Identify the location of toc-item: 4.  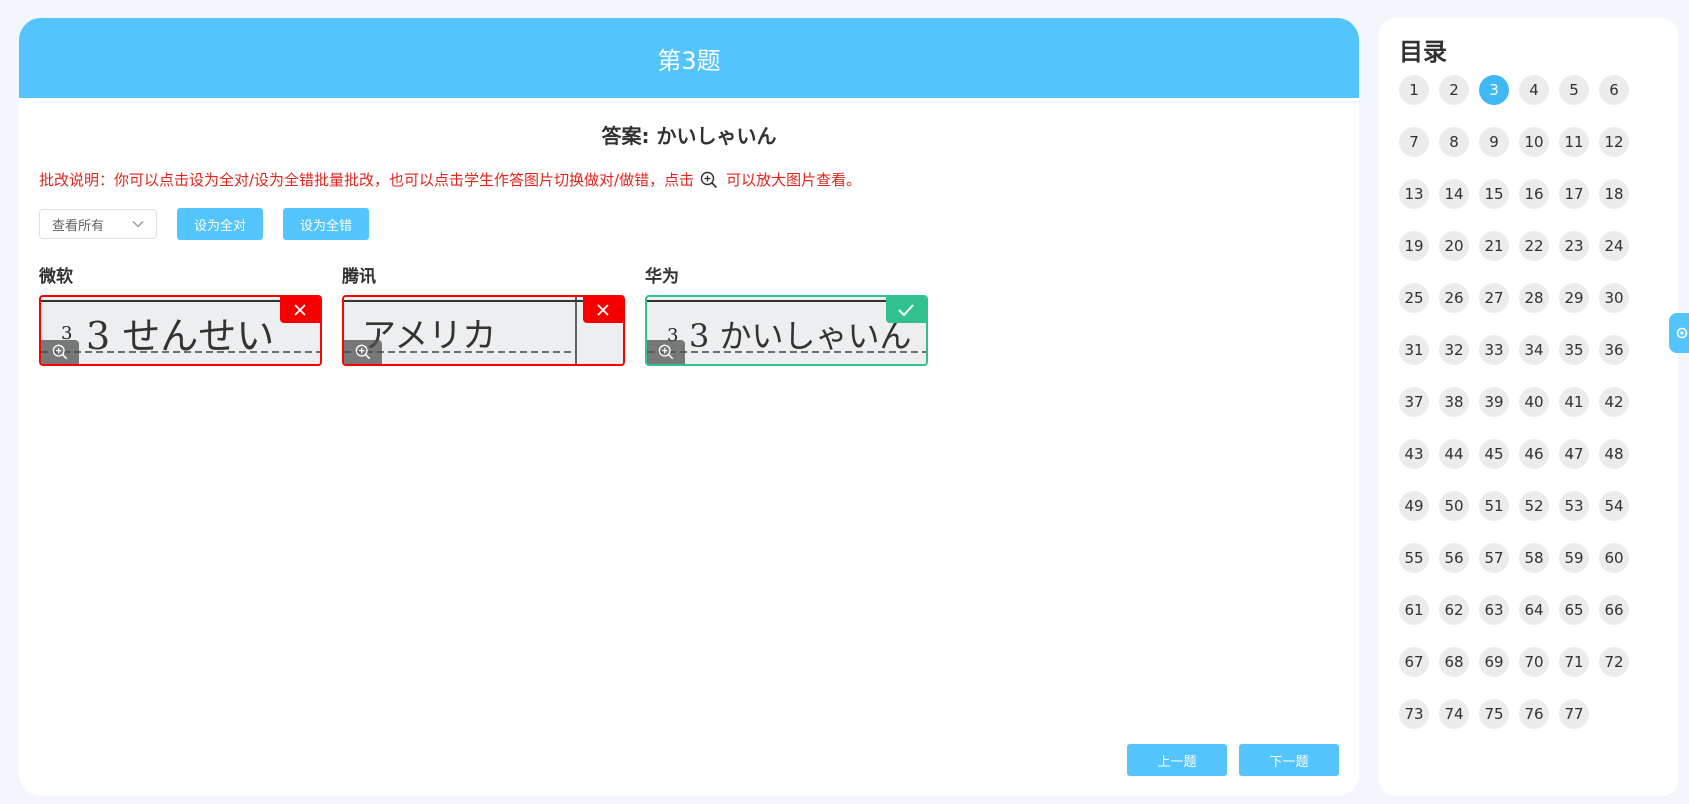
(1534, 90).